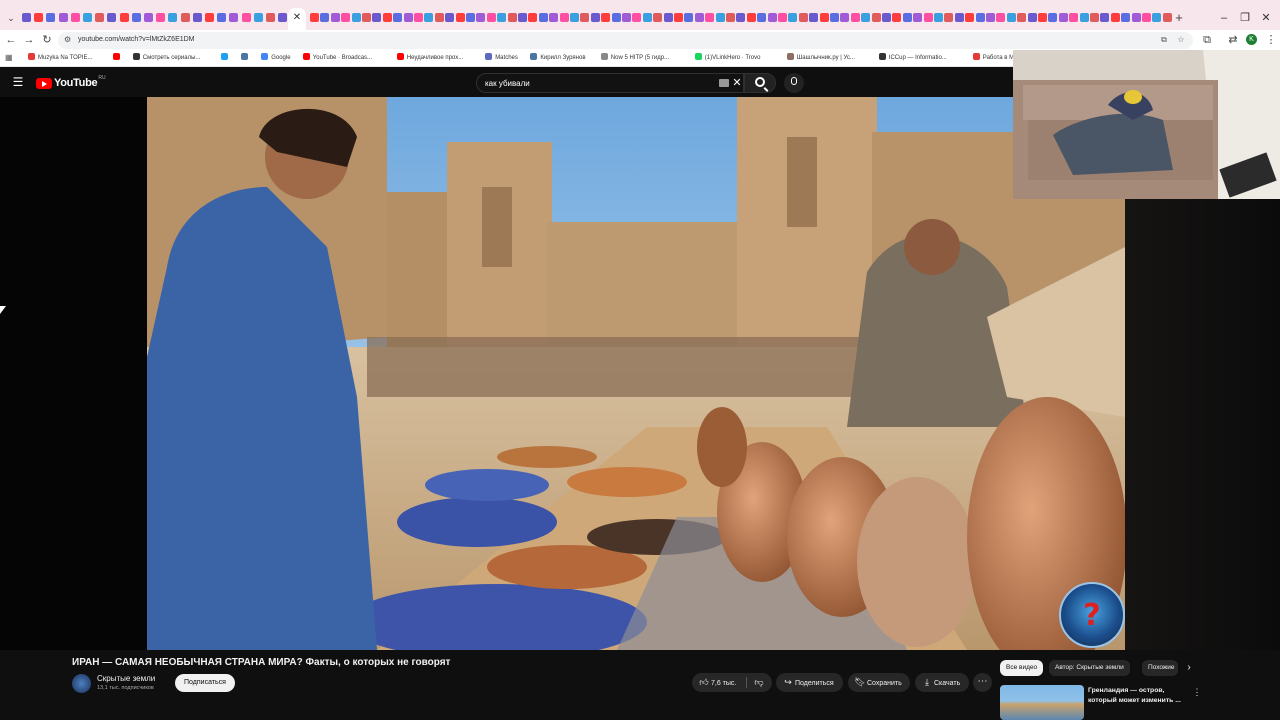 This screenshot has height=720, width=1280. I want to click on url-text: youtube.com/watch?v=lMtZkZ6E1DM, so click(136, 40).